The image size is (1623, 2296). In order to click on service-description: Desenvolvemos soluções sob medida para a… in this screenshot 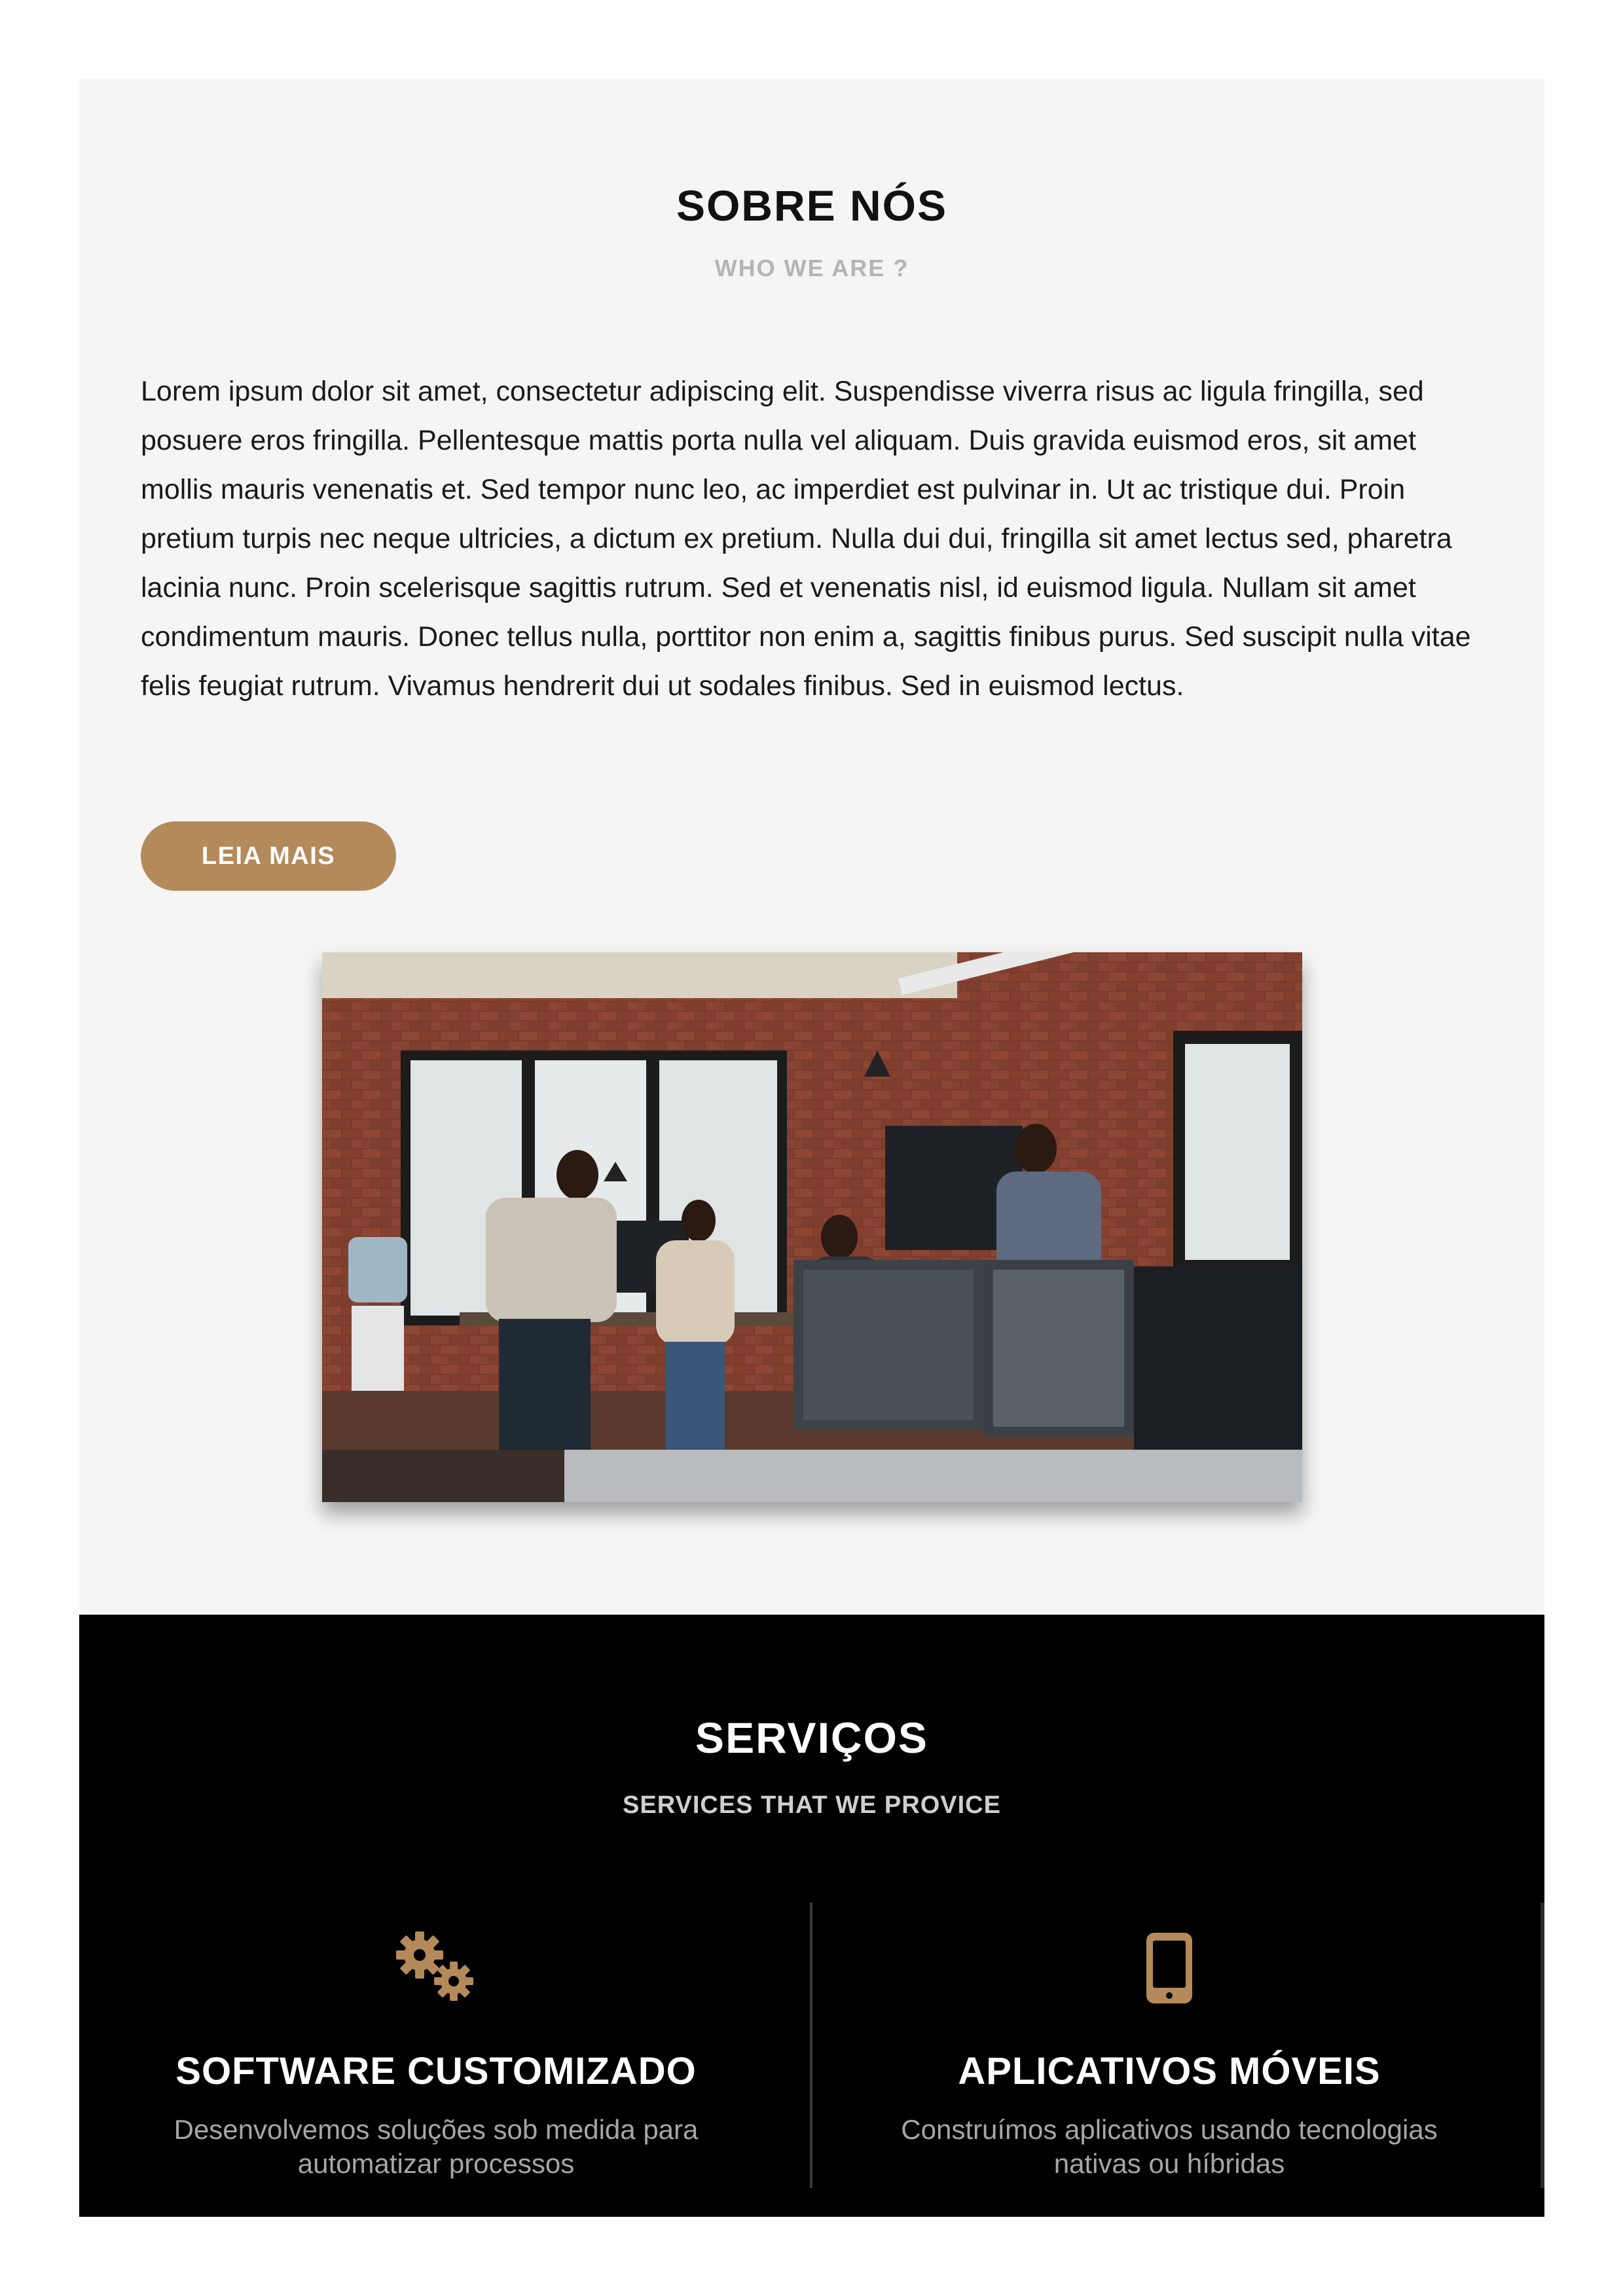, I will do `click(436, 2146)`.